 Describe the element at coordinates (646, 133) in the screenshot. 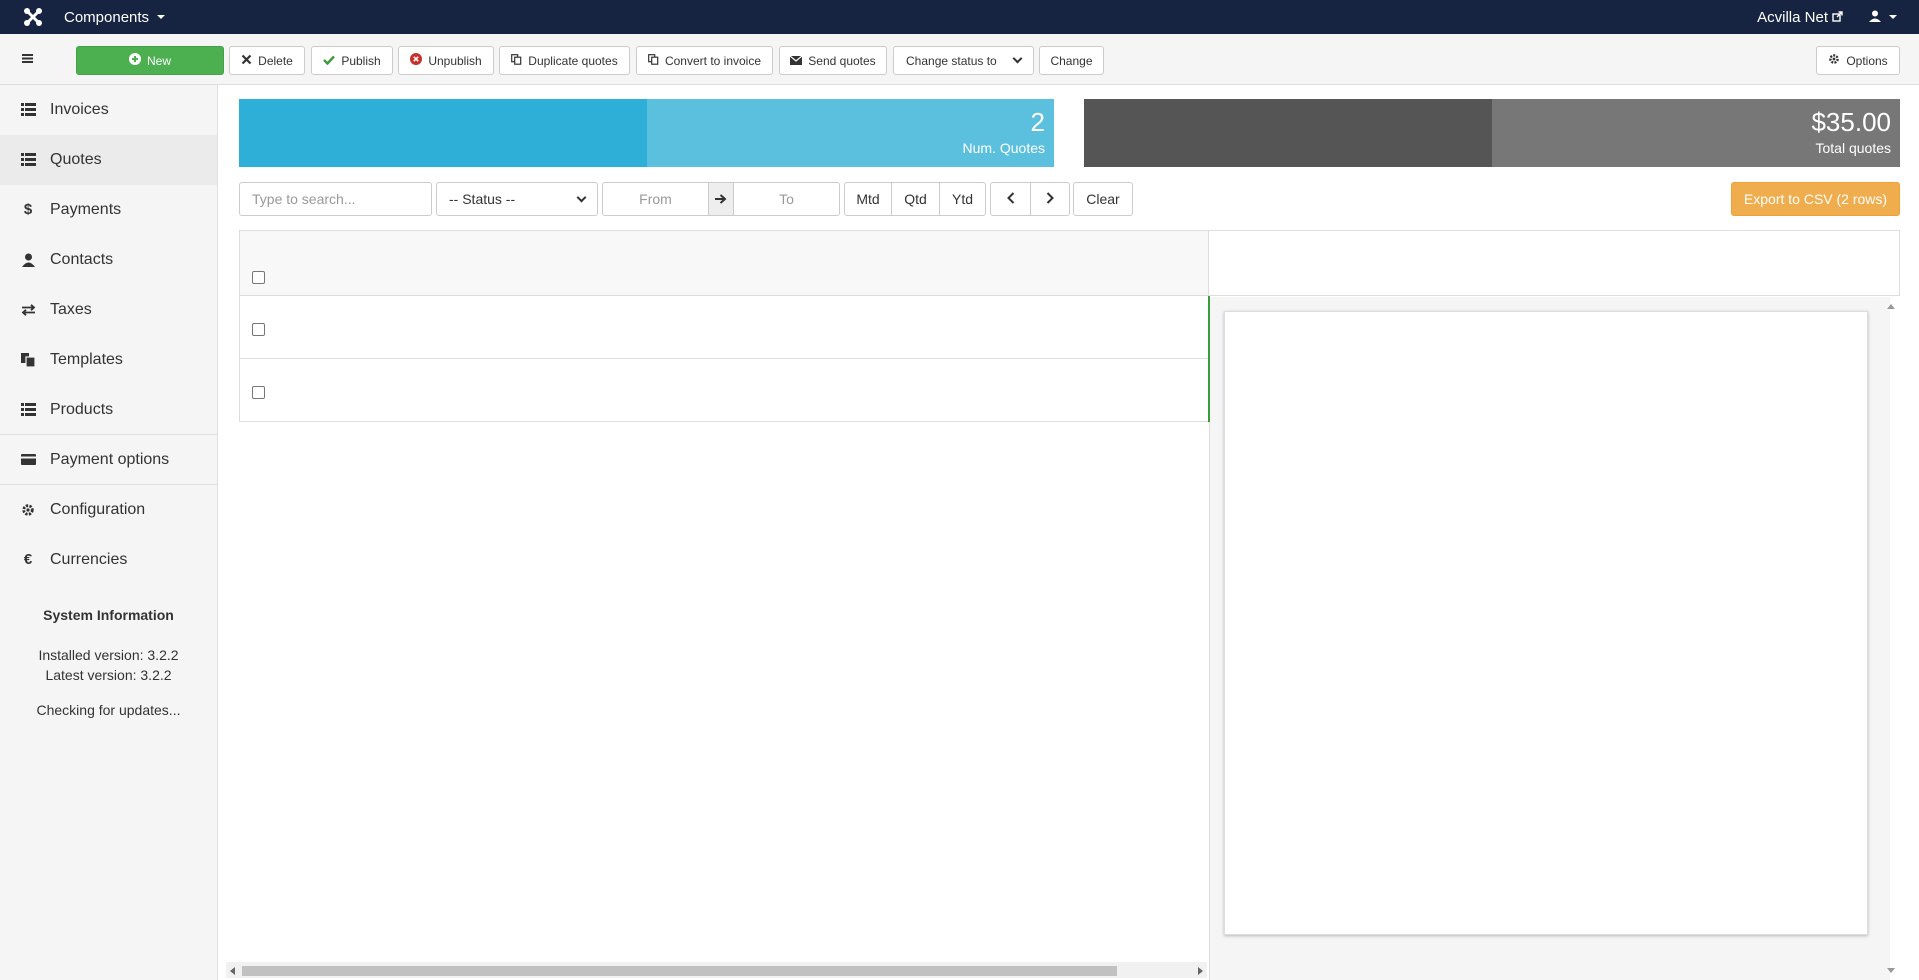

I see `num-quotes-card: 2 Num. Quotes` at that location.